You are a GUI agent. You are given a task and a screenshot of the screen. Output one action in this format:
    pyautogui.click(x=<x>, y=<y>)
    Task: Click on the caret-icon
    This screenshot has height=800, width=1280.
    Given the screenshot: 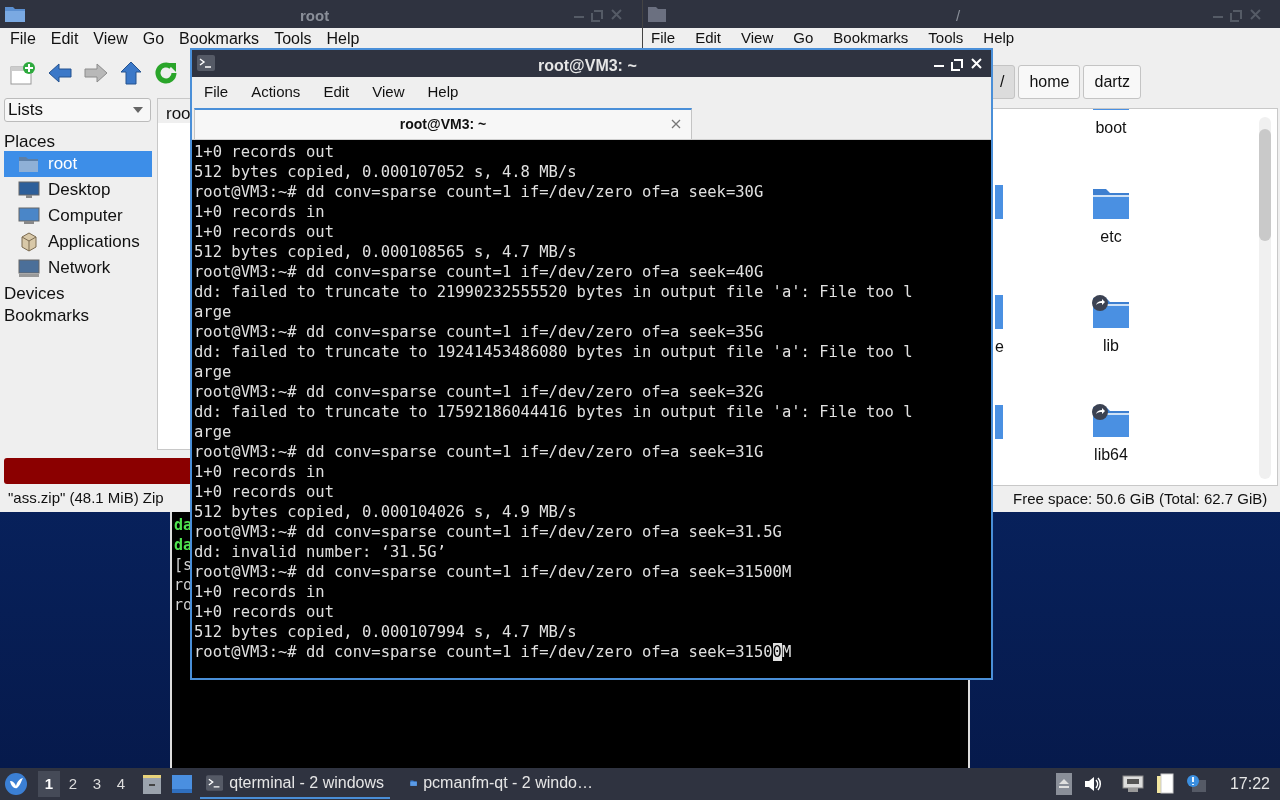 What is the action you would take?
    pyautogui.click(x=138, y=110)
    